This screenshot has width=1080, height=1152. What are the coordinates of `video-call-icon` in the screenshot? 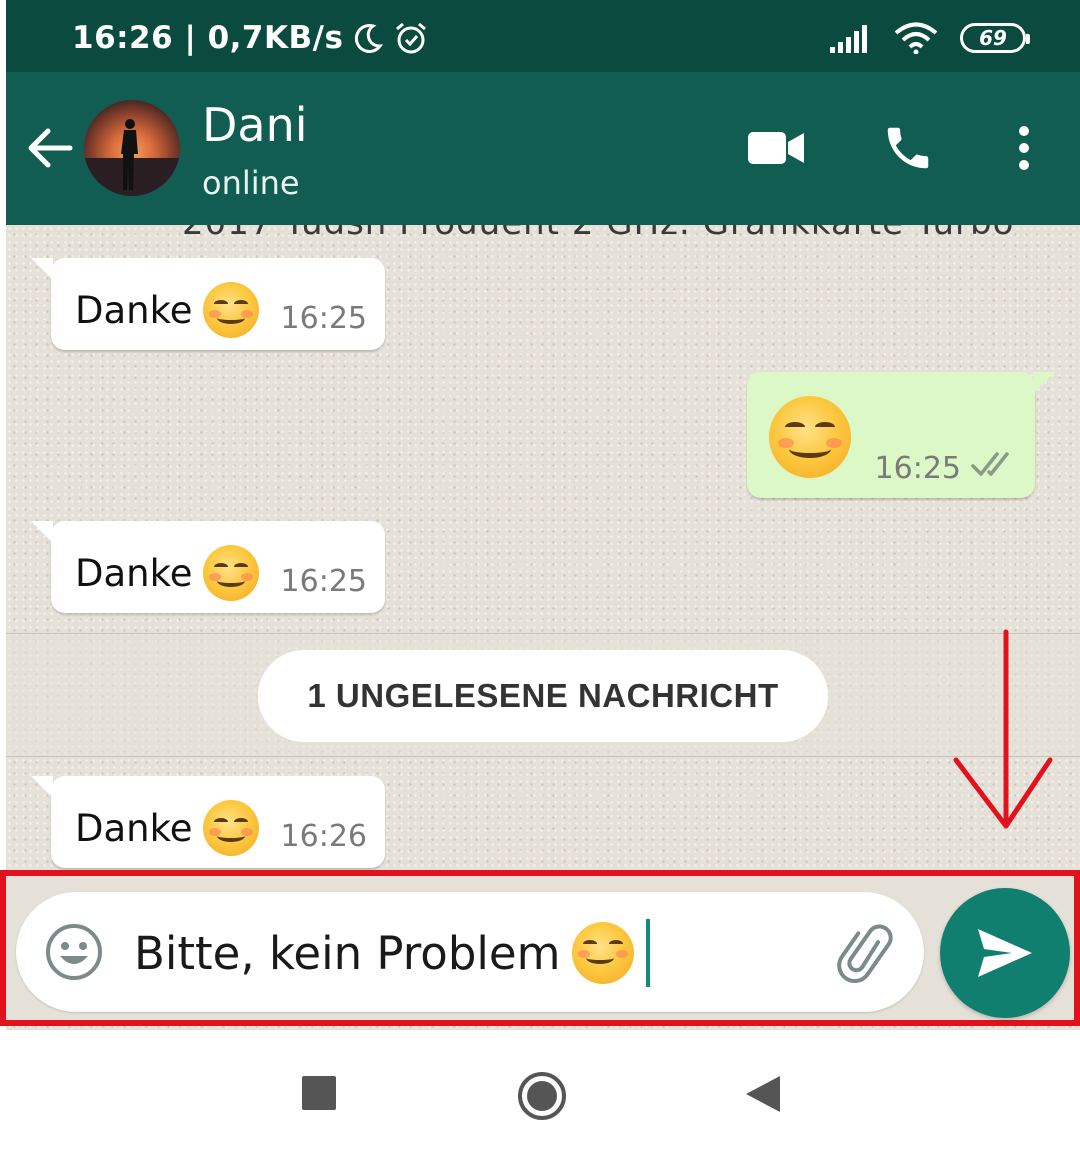 It's located at (776, 148).